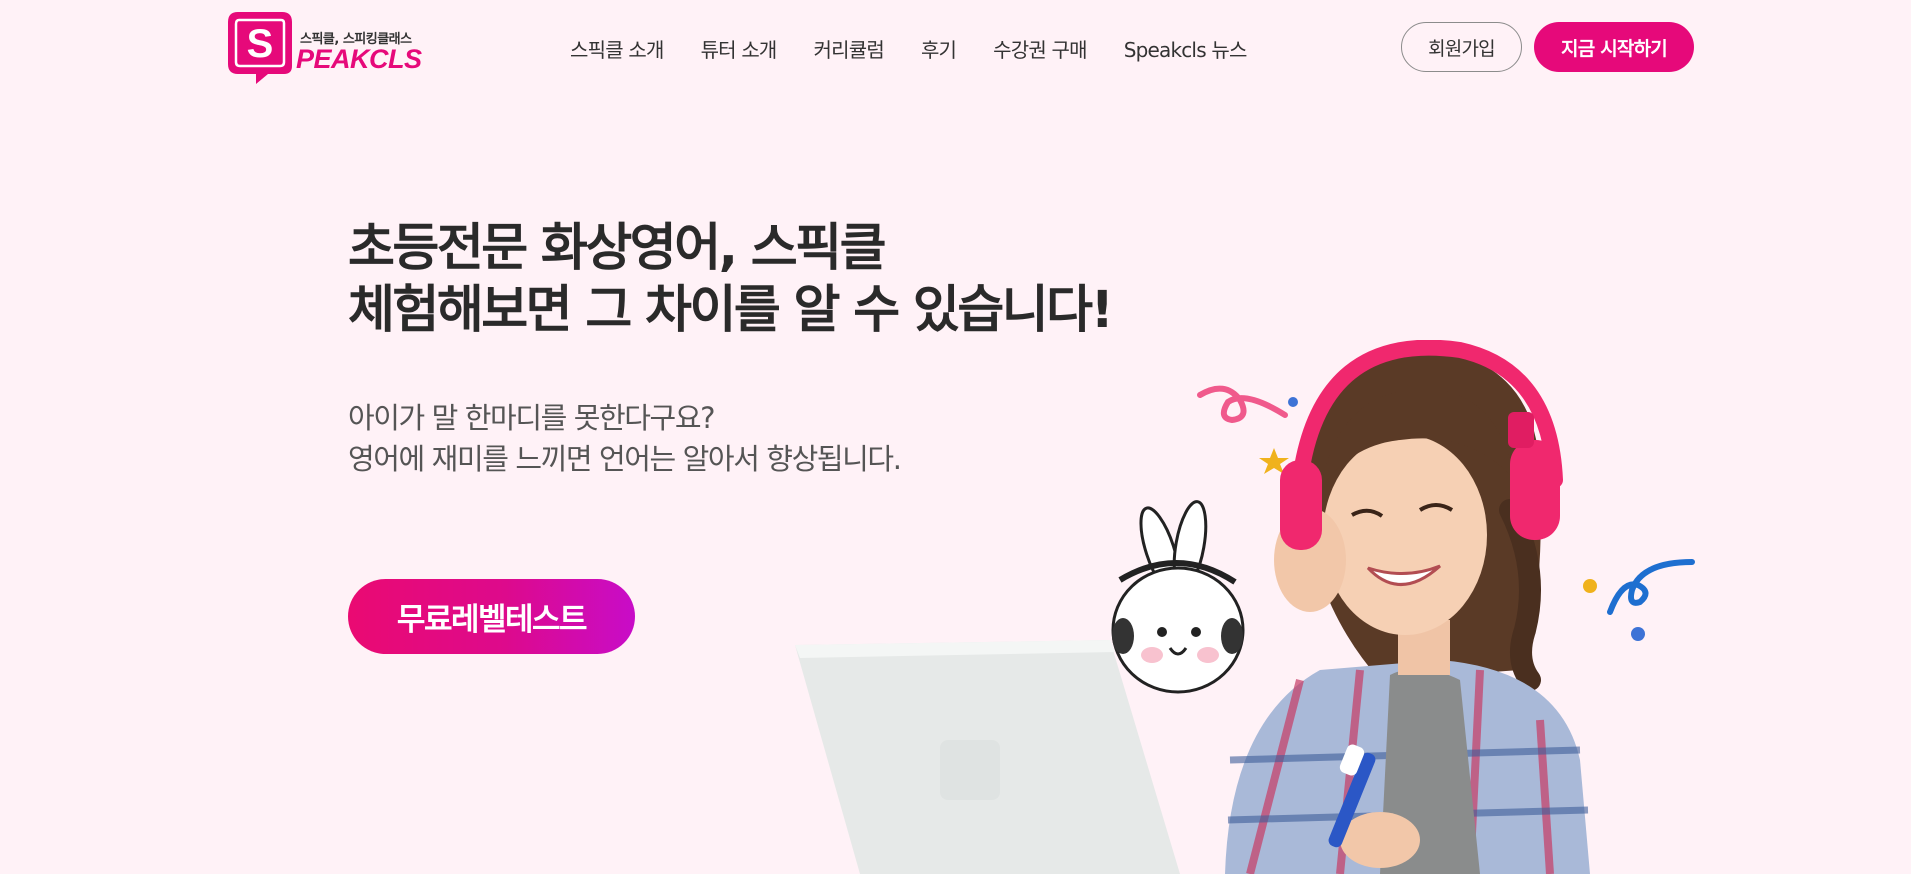 The image size is (1911, 874). What do you see at coordinates (739, 48) in the screenshot?
I see `nav-item-tutors: 튜터 소개` at bounding box center [739, 48].